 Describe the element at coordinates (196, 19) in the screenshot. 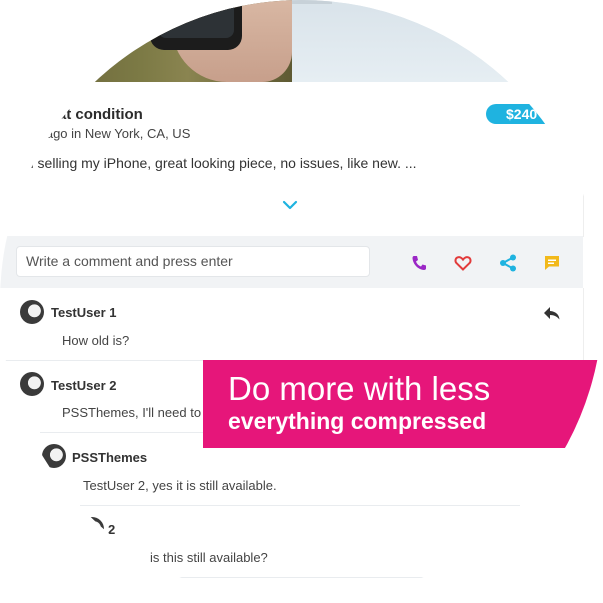

I see `phone-screen` at that location.